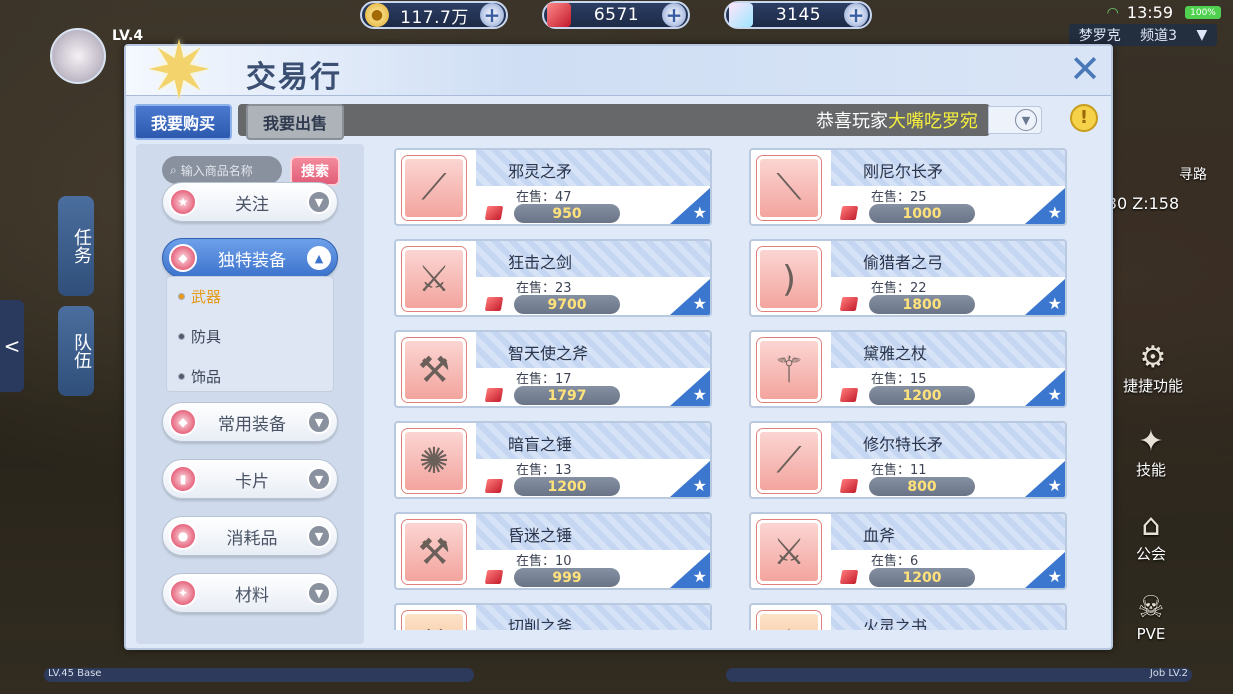 This screenshot has width=1233, height=694. I want to click on close-button: ✕, so click(1085, 69).